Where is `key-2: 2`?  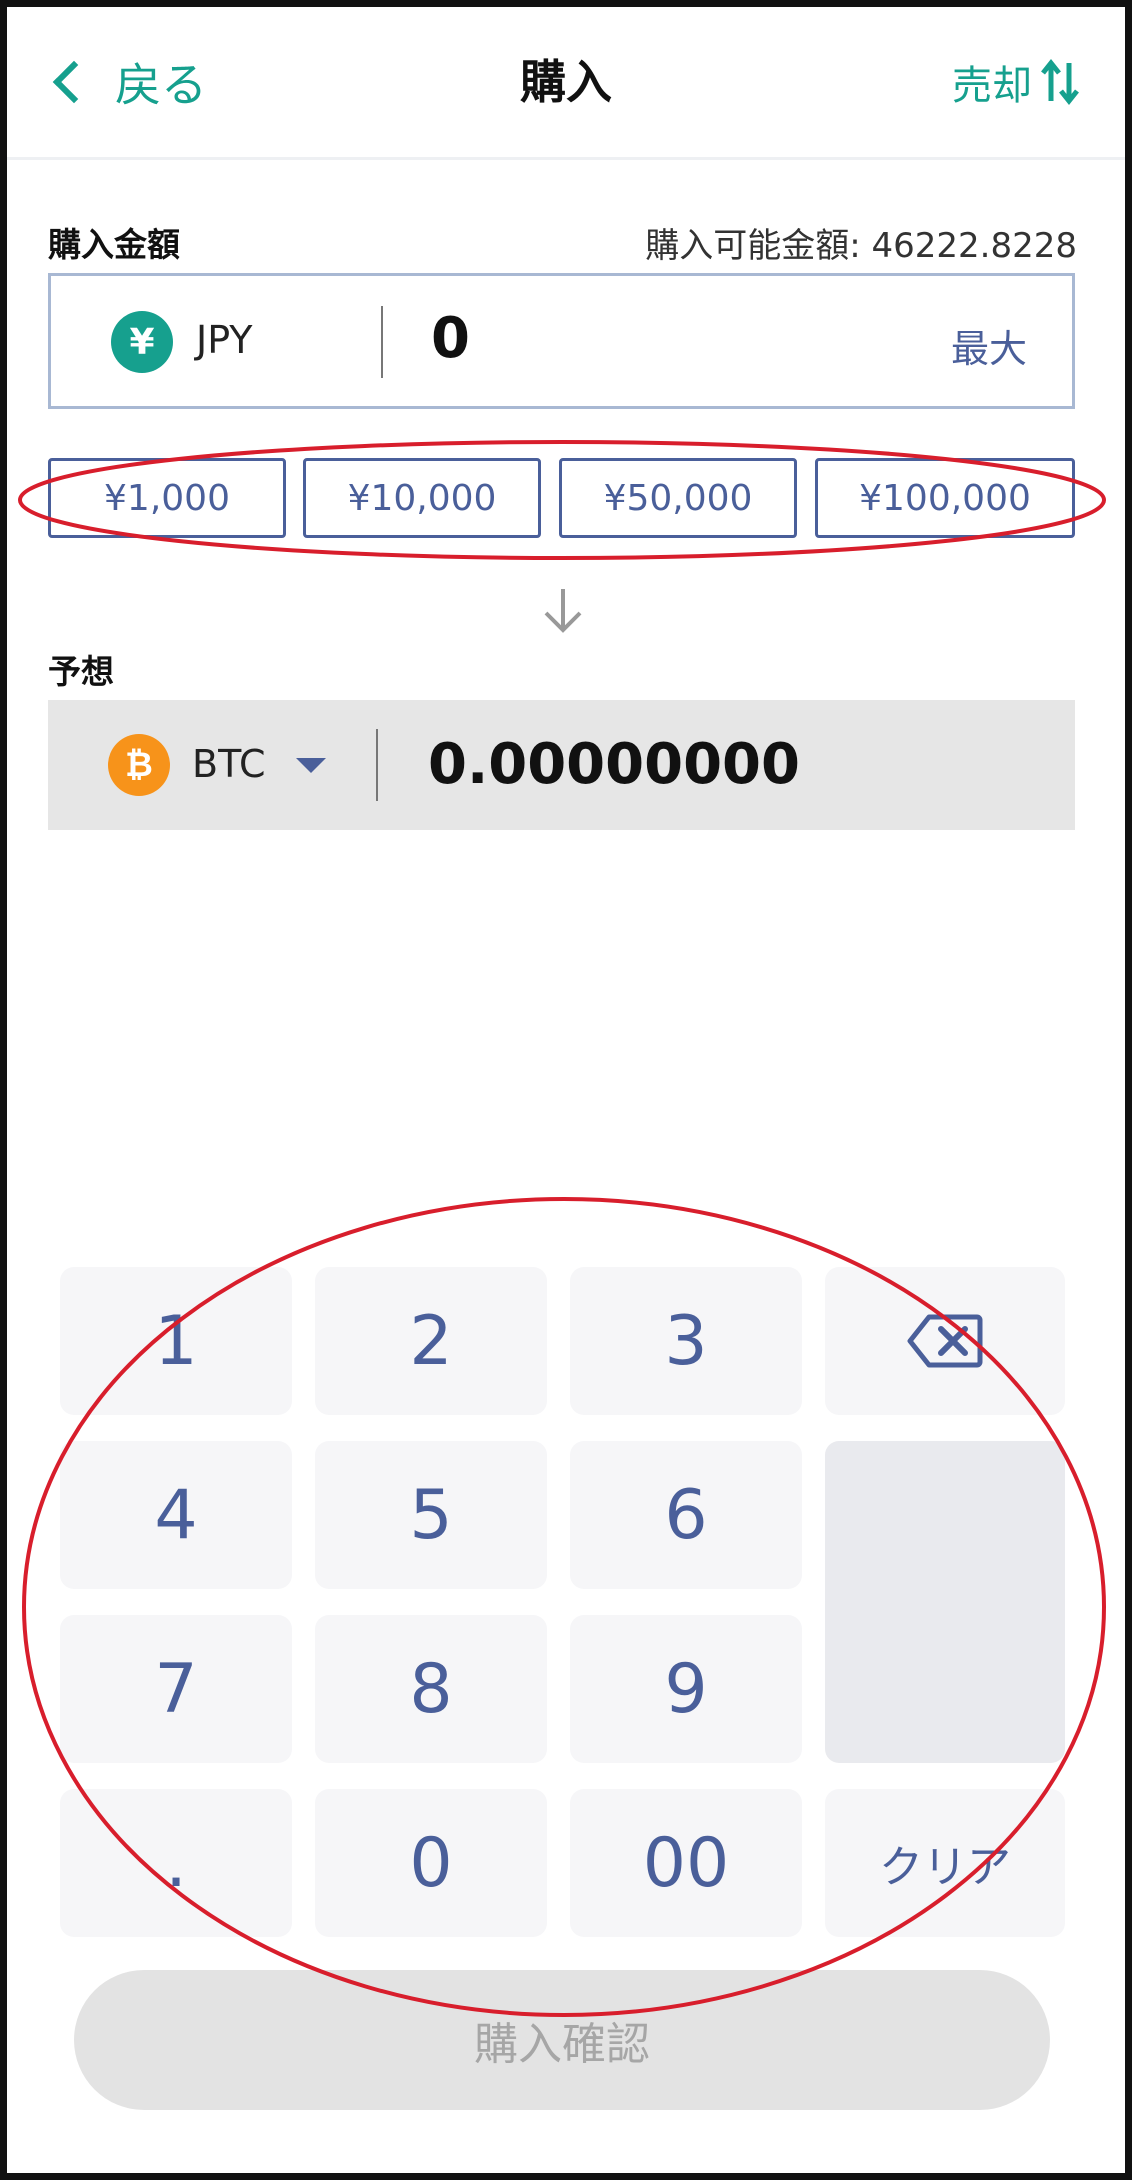
key-2: 2 is located at coordinates (431, 1341).